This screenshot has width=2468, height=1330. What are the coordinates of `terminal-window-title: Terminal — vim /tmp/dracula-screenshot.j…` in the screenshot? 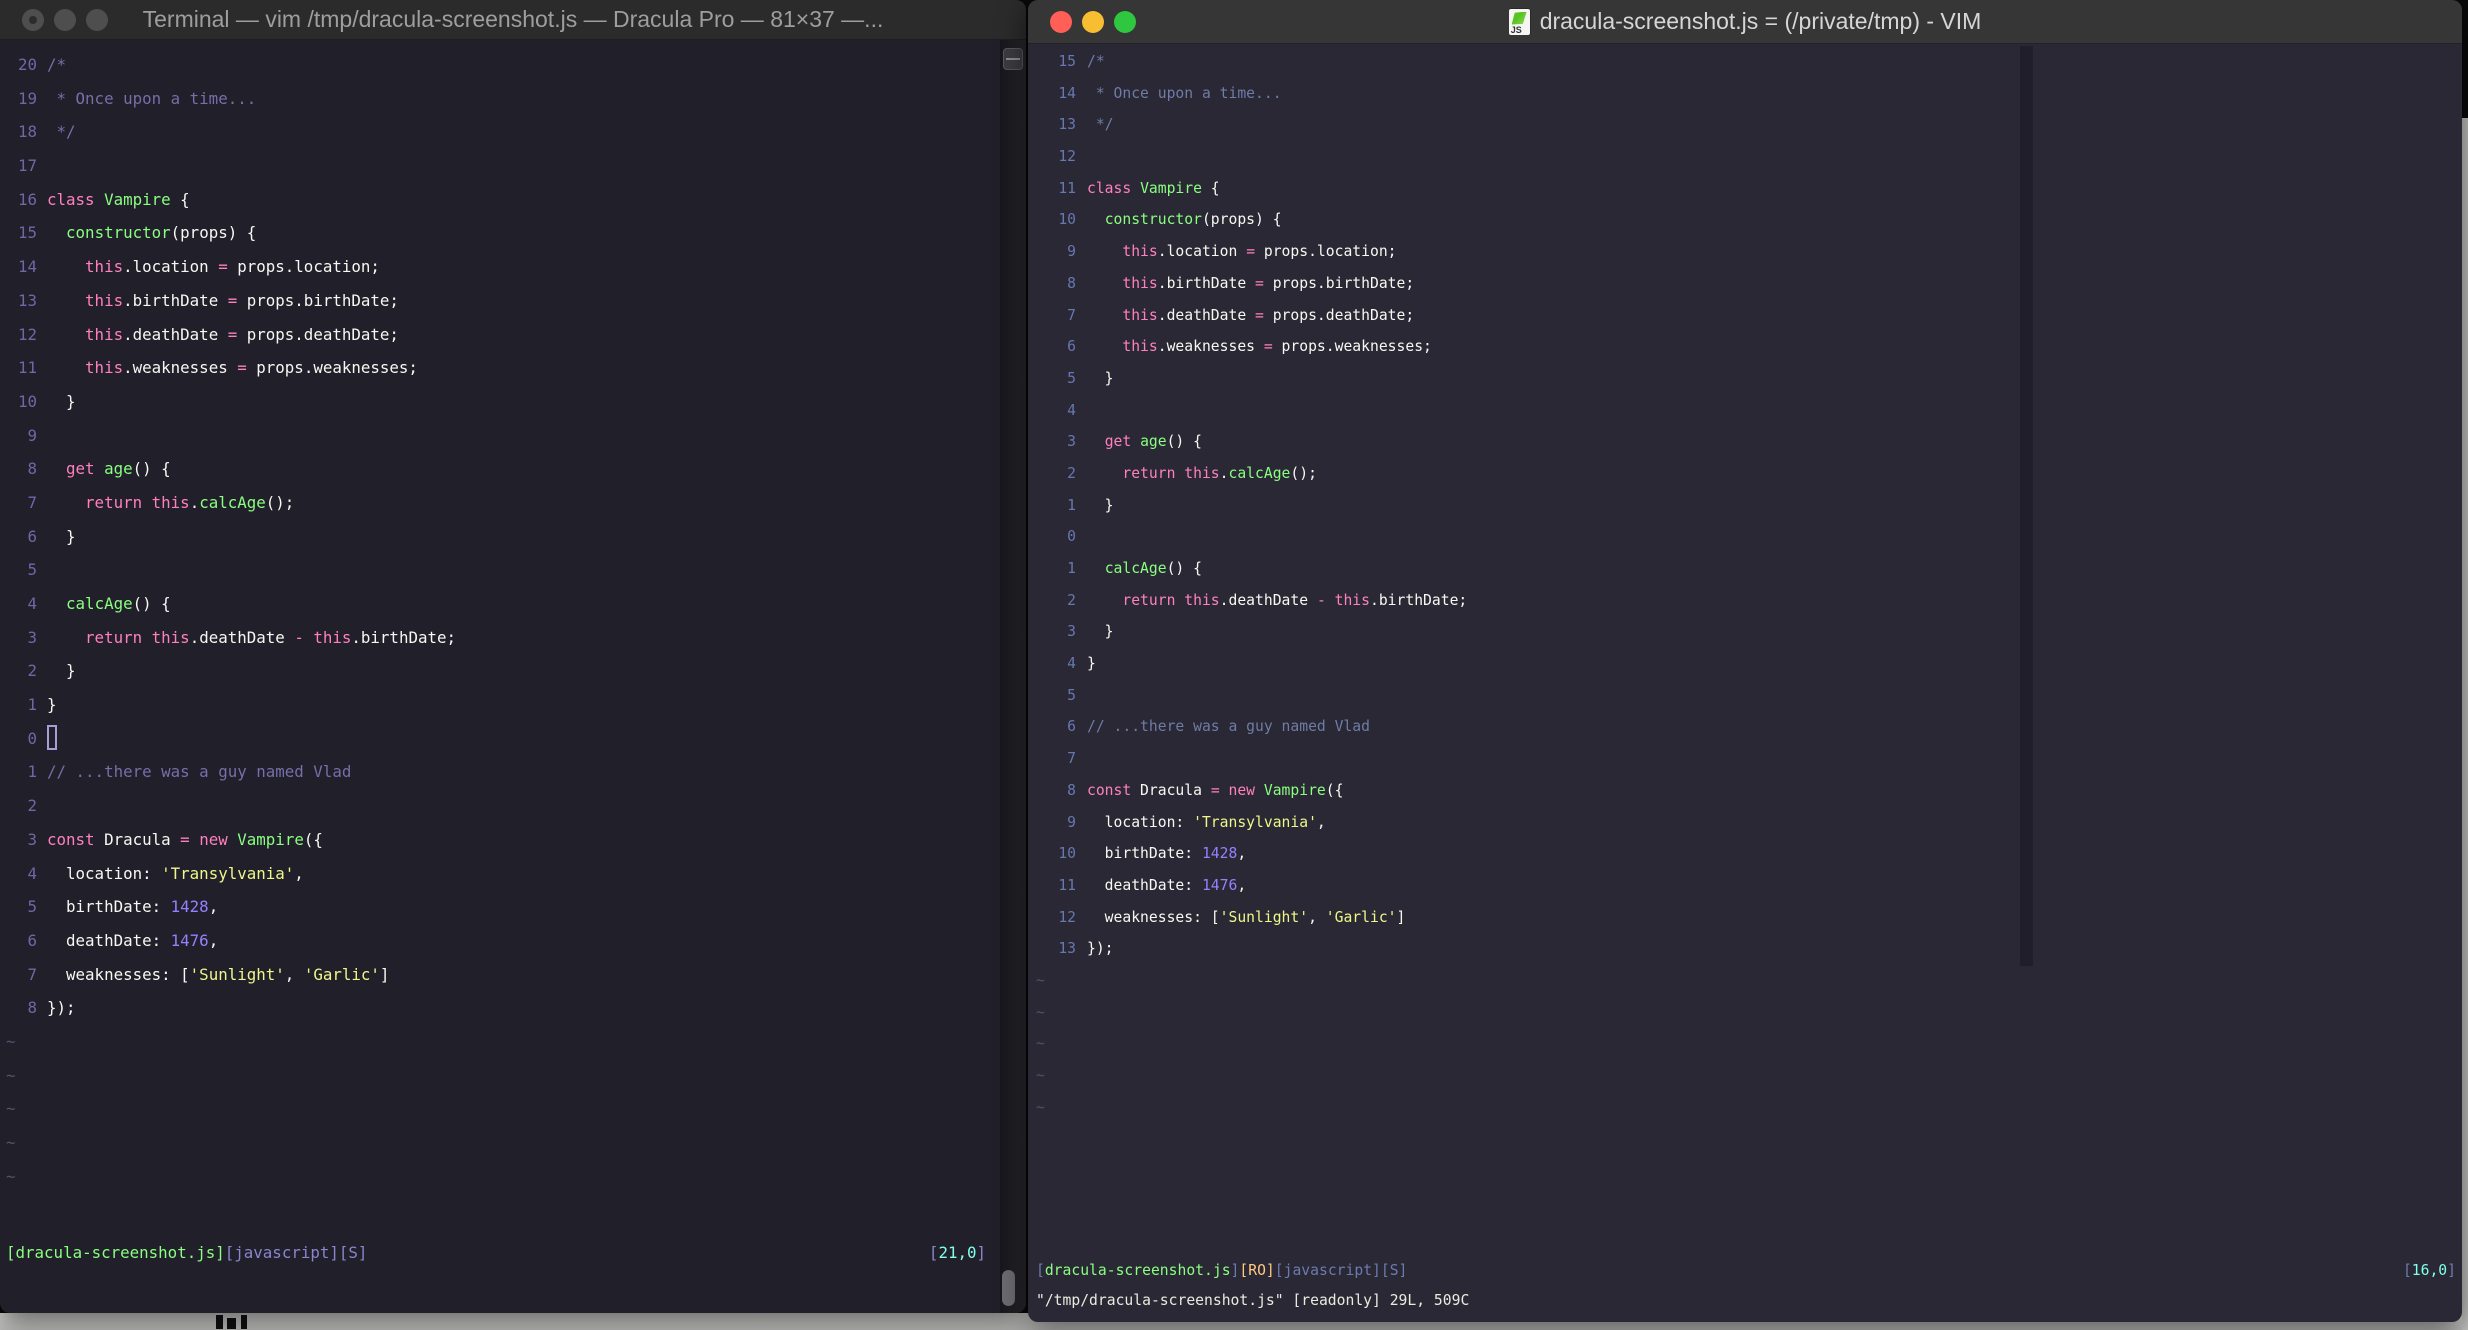 It's located at (513, 19).